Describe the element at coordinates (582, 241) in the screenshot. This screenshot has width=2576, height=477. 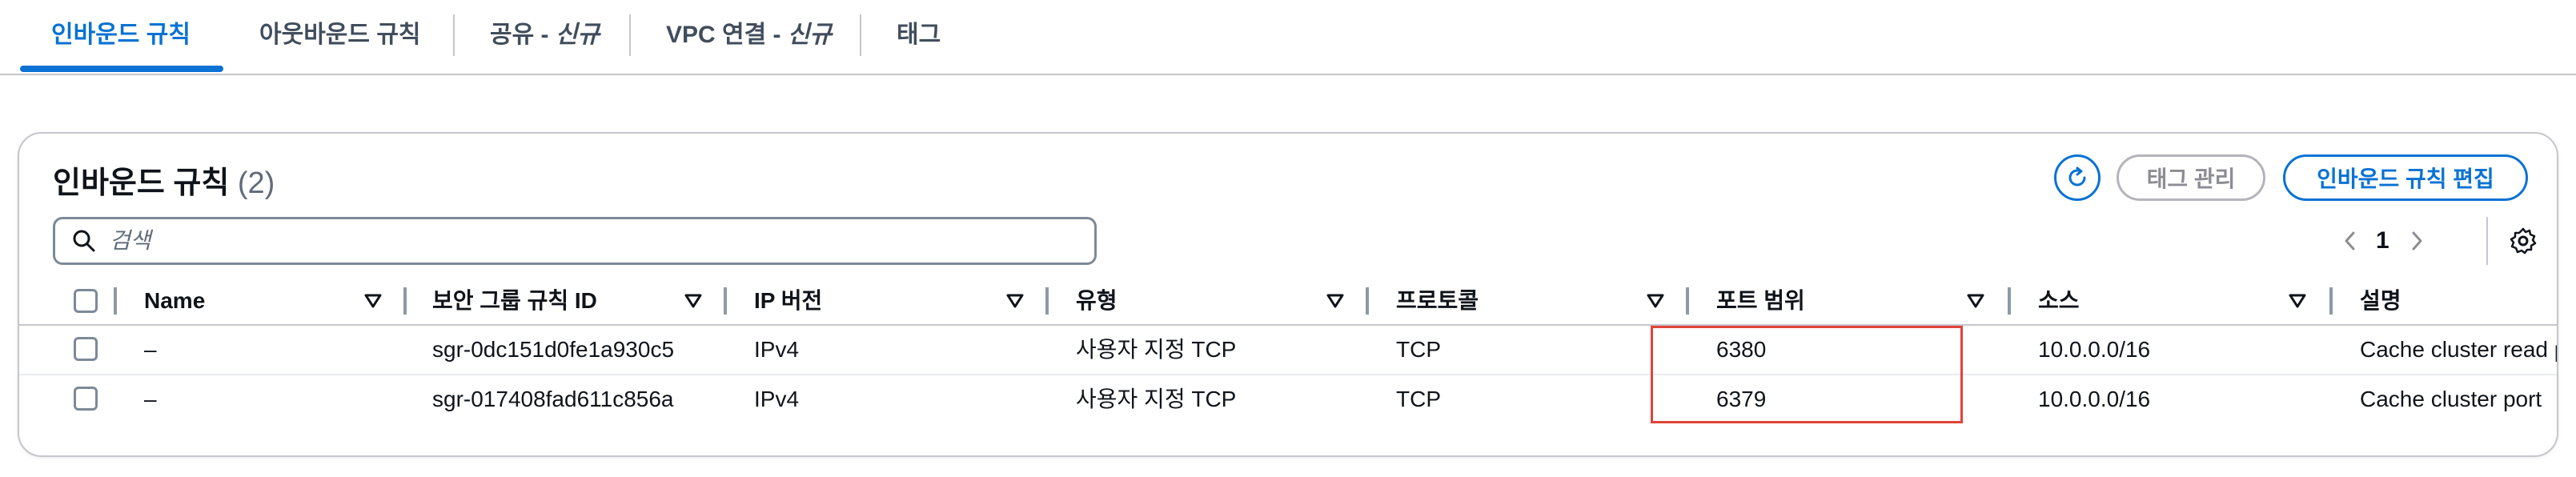
I see `search-input` at that location.